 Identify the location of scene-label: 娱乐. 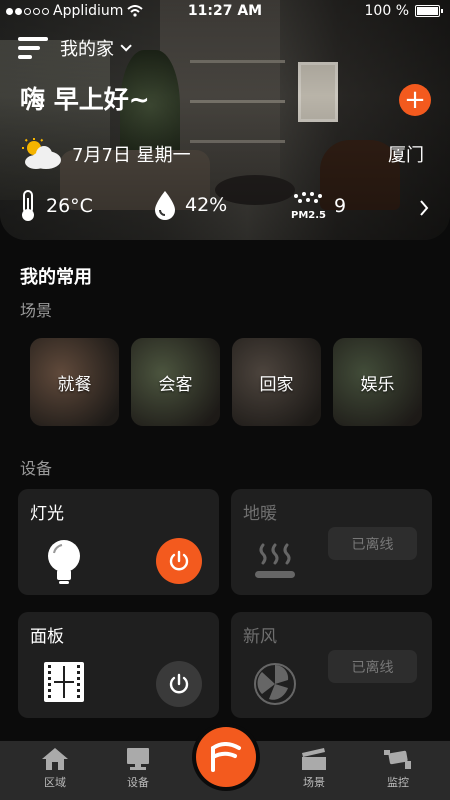
(377, 384).